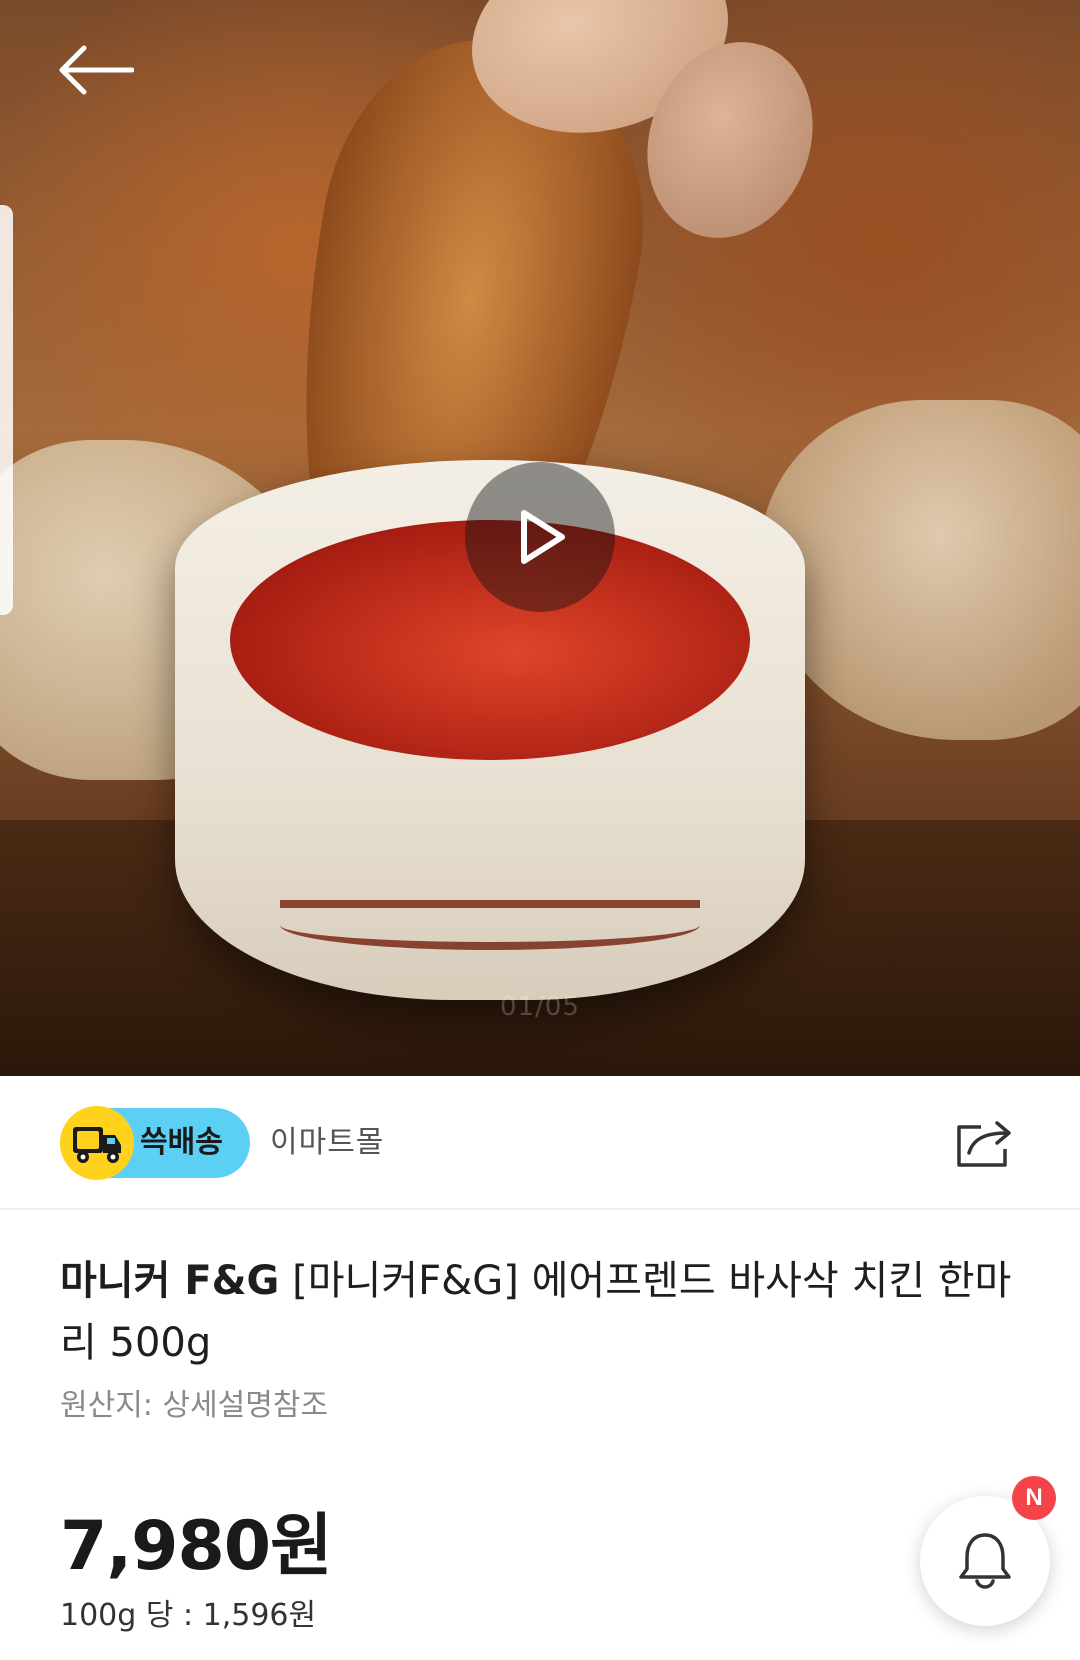 The width and height of the screenshot is (1080, 1660). Describe the element at coordinates (490, 925) in the screenshot. I see `cup-stripe` at that location.